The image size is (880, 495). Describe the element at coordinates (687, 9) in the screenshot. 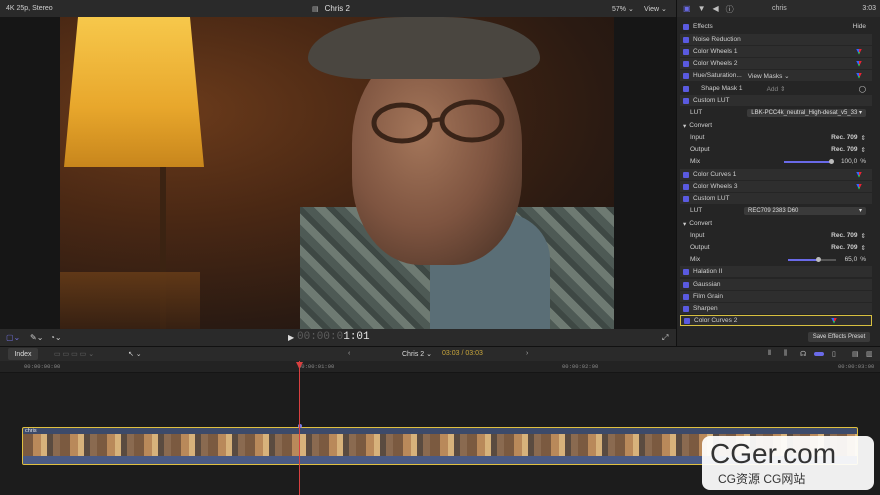

I see `video-inspector-icon: ▣` at that location.